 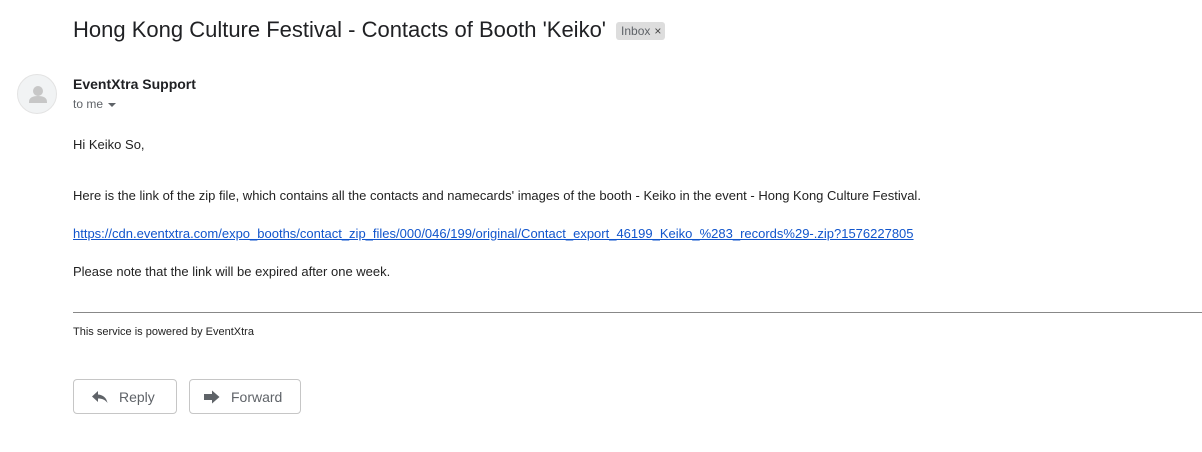 I want to click on sender-name: EventXtra Support, so click(x=134, y=84).